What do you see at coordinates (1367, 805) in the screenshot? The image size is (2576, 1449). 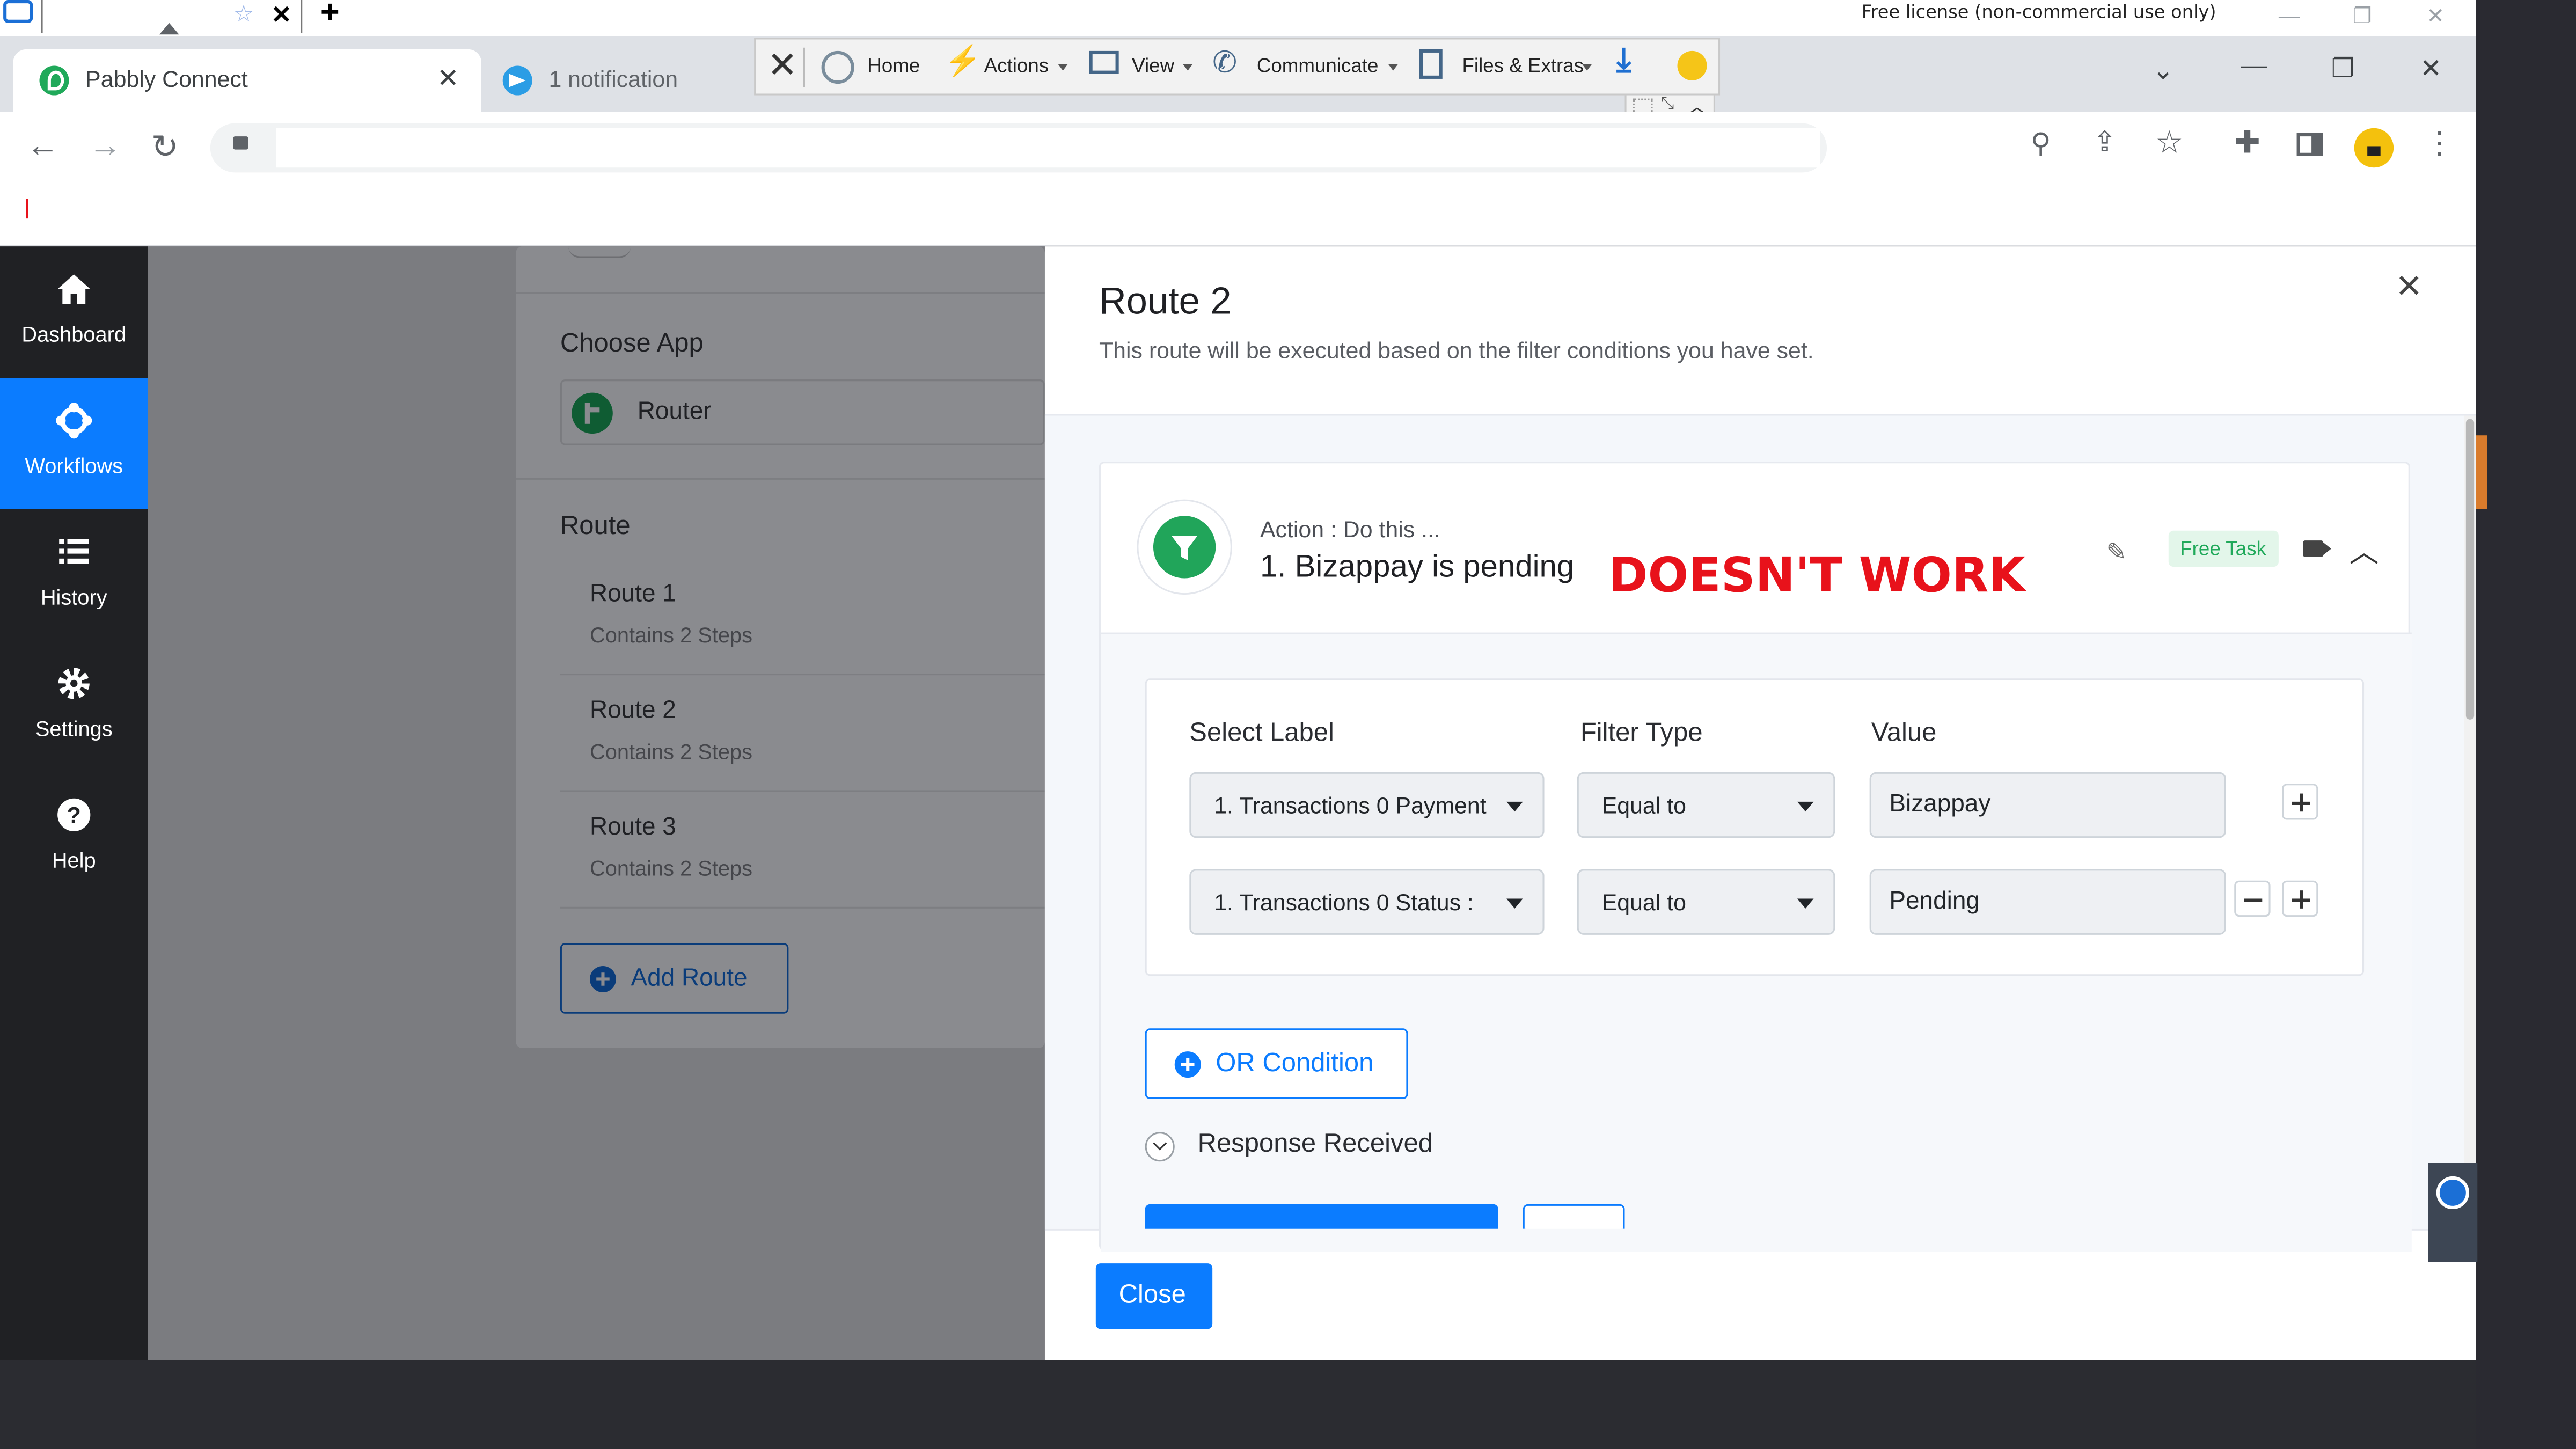 I see `label-select: 1. Transactions 0 Payment` at bounding box center [1367, 805].